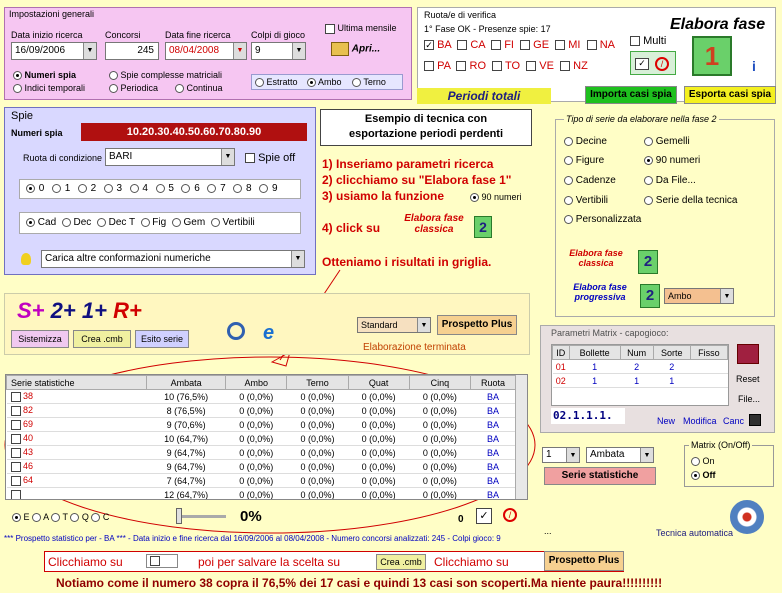 The image size is (782, 593). Describe the element at coordinates (602, 219) in the screenshot. I see `tipo-personalizzata: Personalizzata` at that location.